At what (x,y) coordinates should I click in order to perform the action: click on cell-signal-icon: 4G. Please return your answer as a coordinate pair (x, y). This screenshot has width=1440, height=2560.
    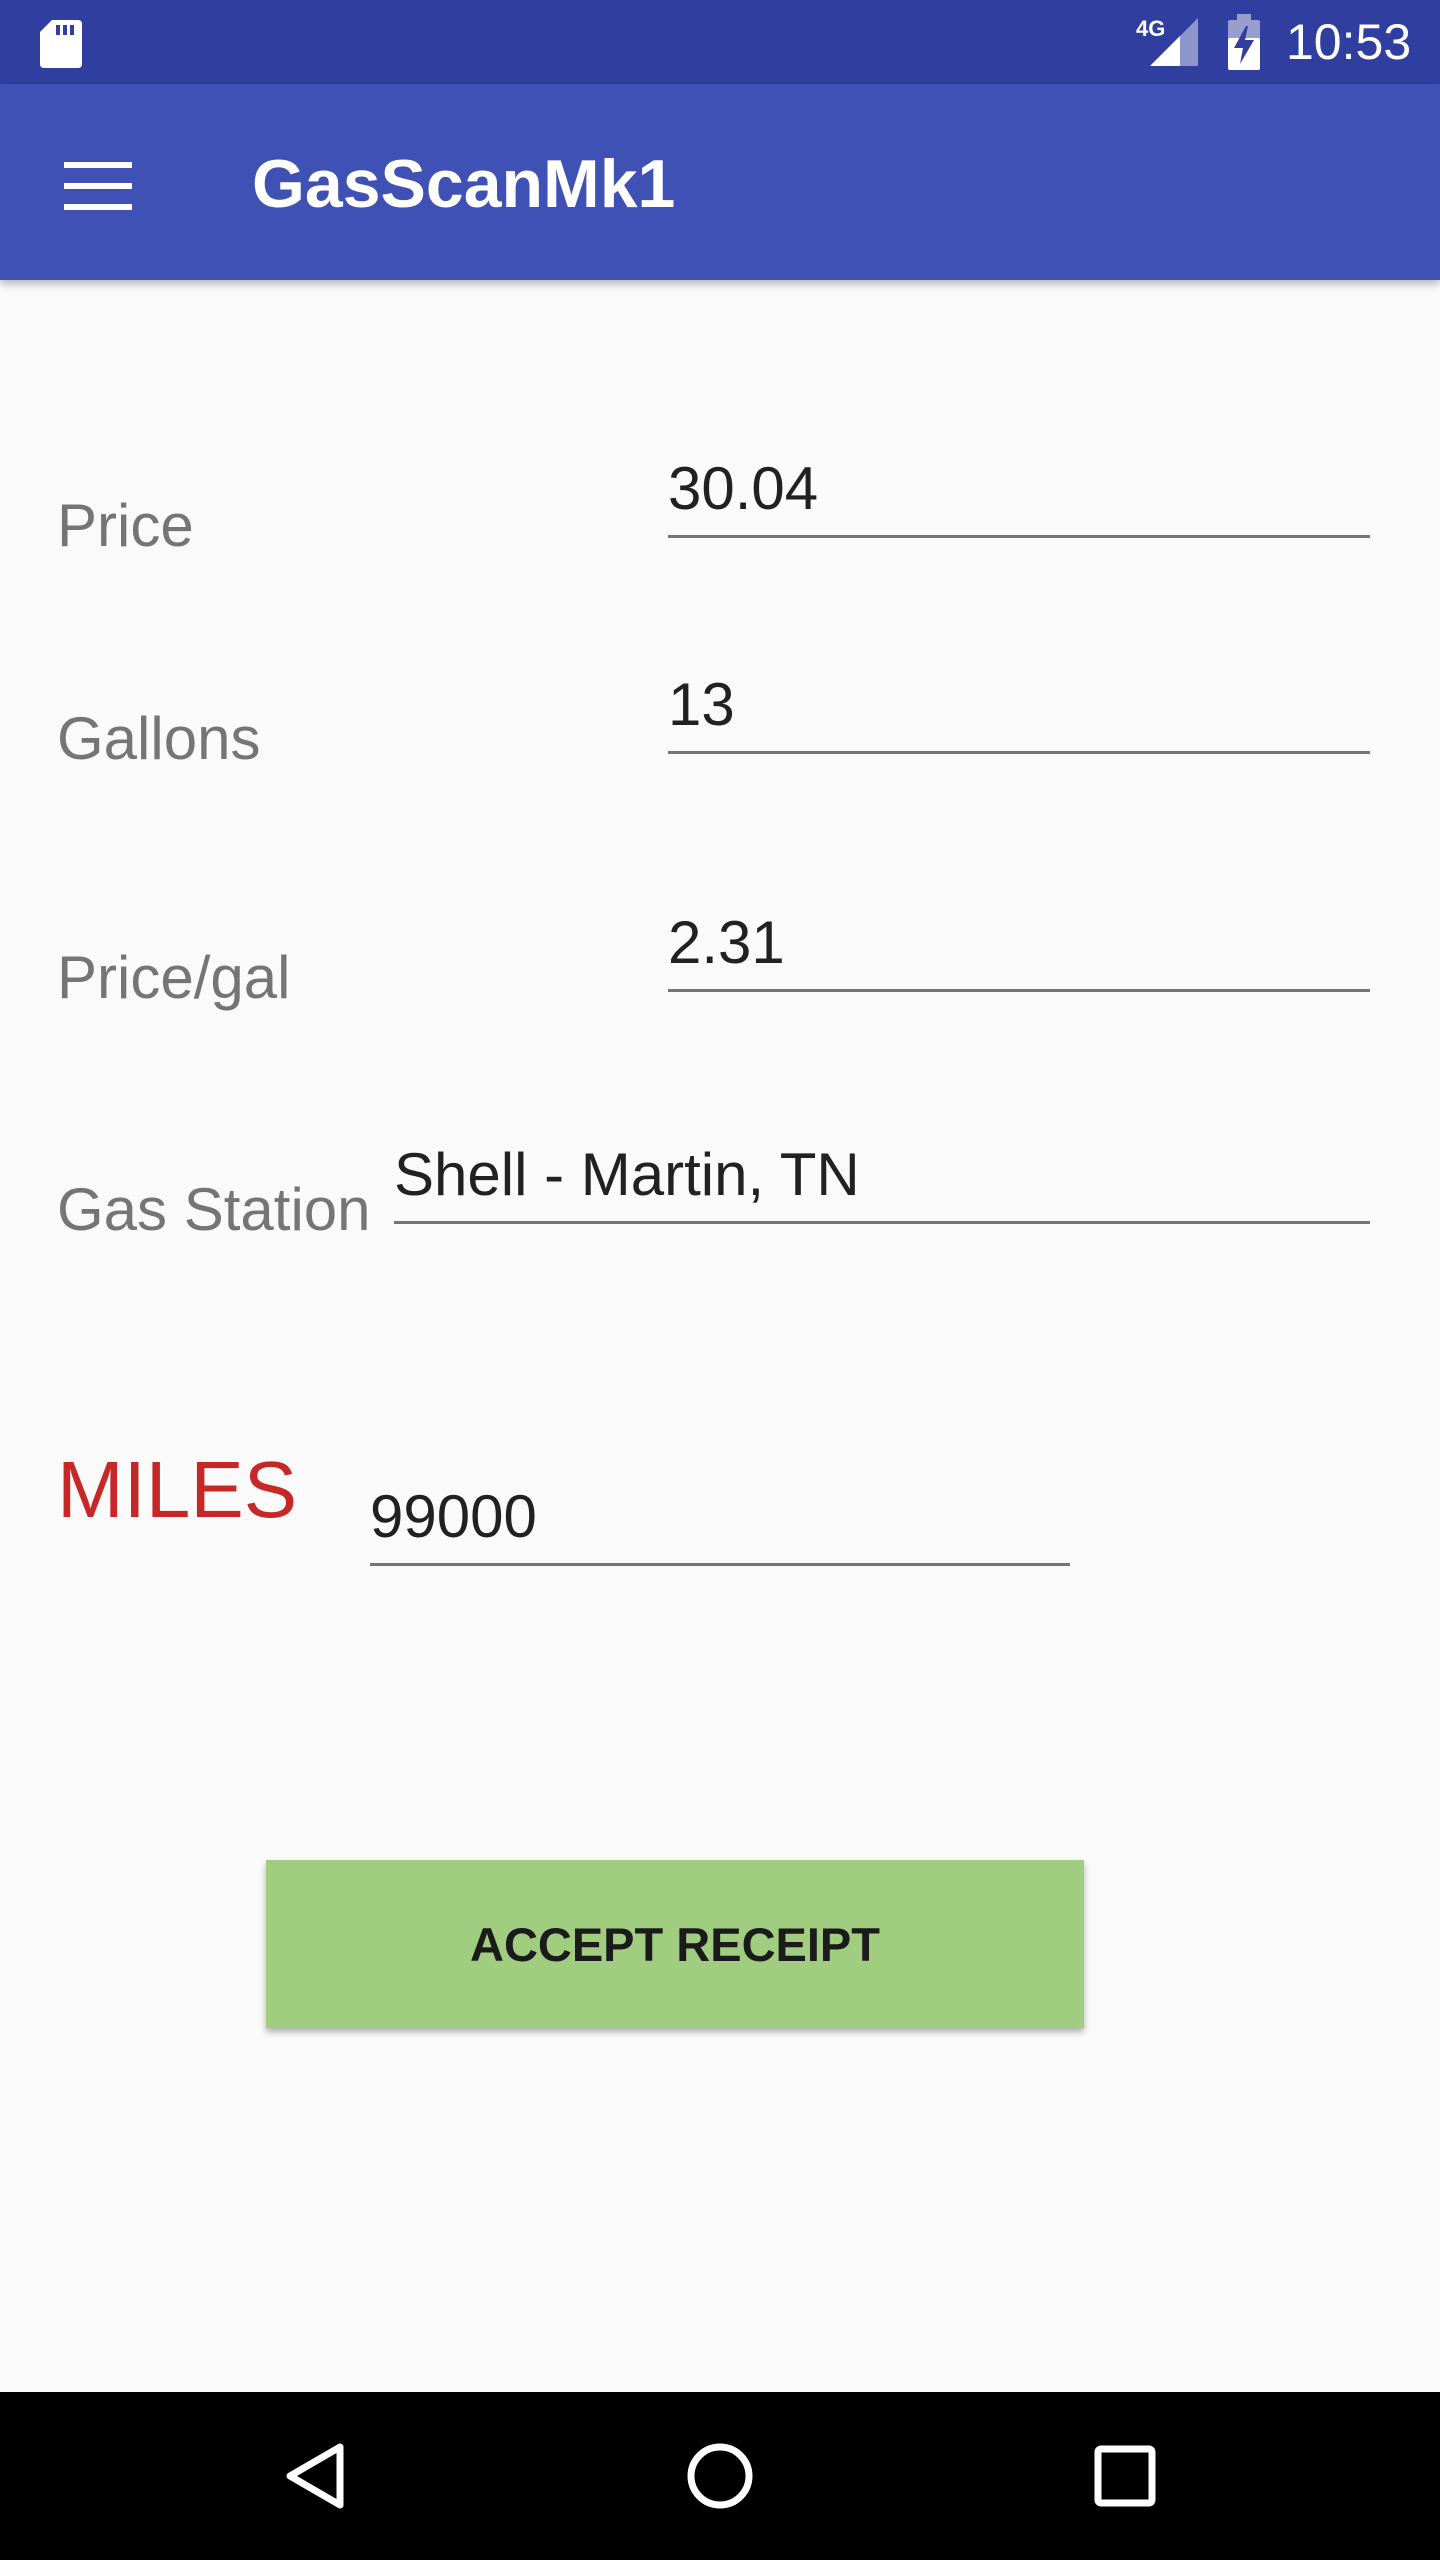
    Looking at the image, I should click on (1167, 41).